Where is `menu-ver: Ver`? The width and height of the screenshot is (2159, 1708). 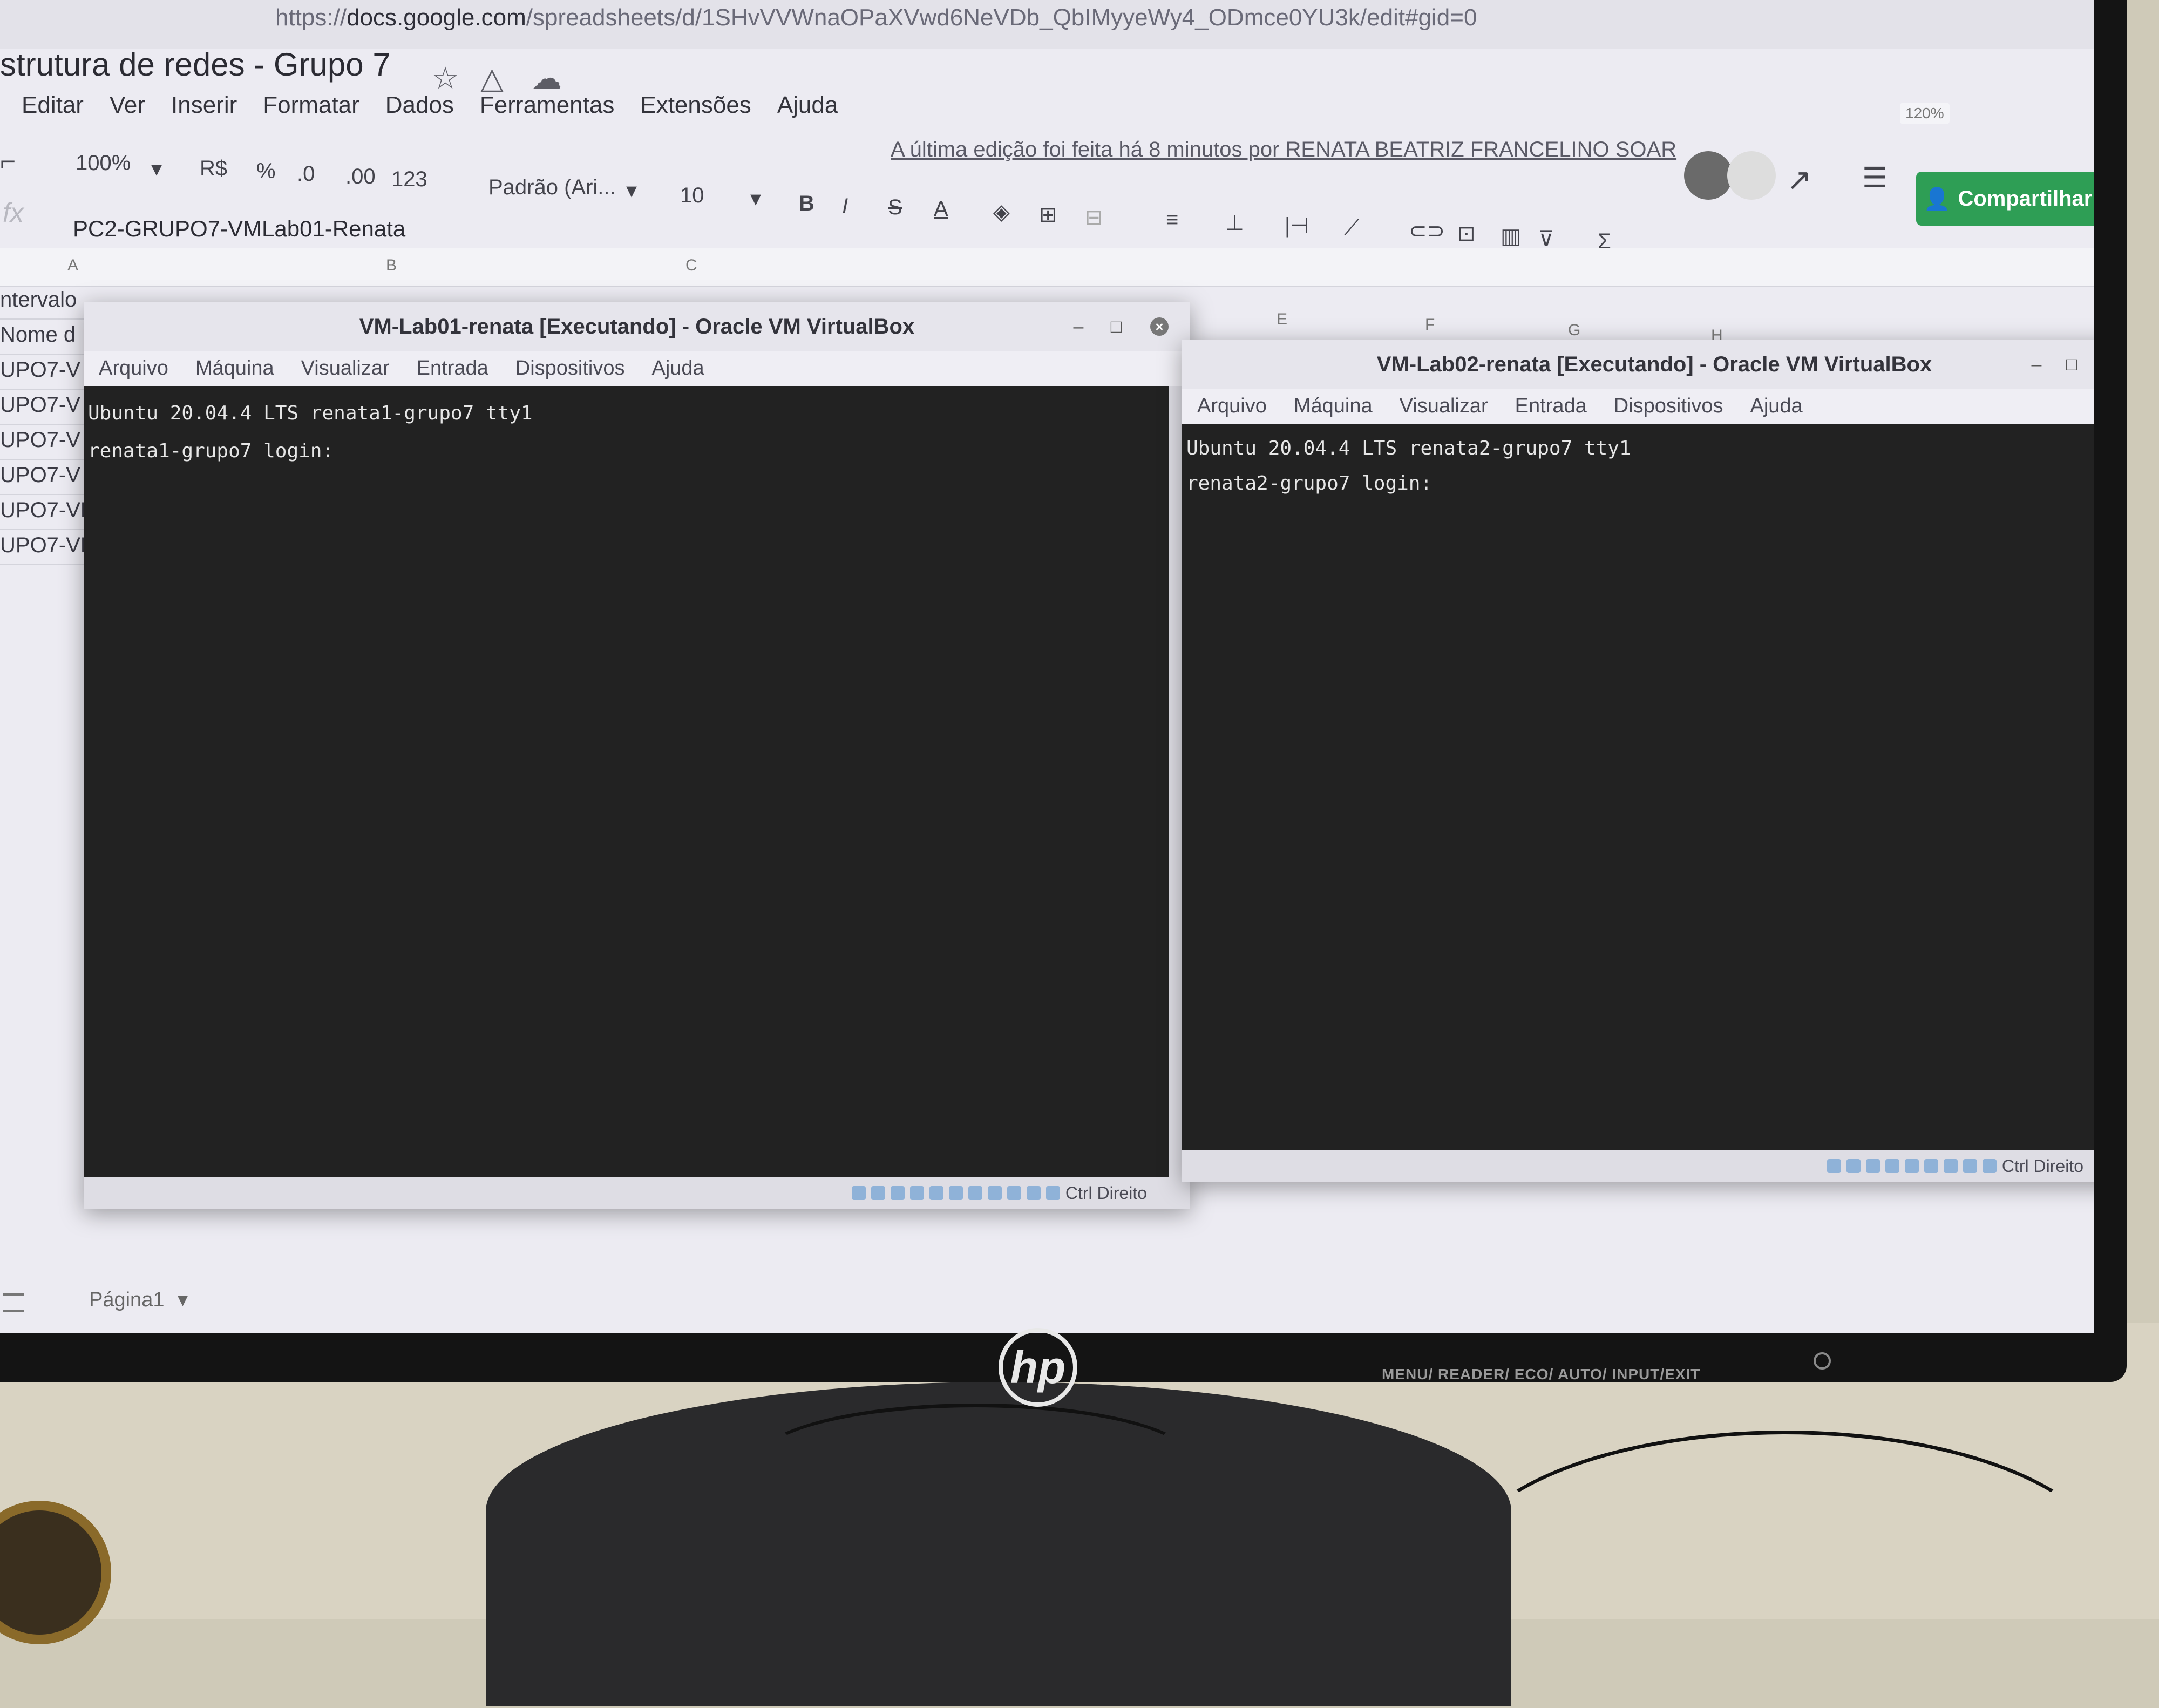 menu-ver: Ver is located at coordinates (127, 105).